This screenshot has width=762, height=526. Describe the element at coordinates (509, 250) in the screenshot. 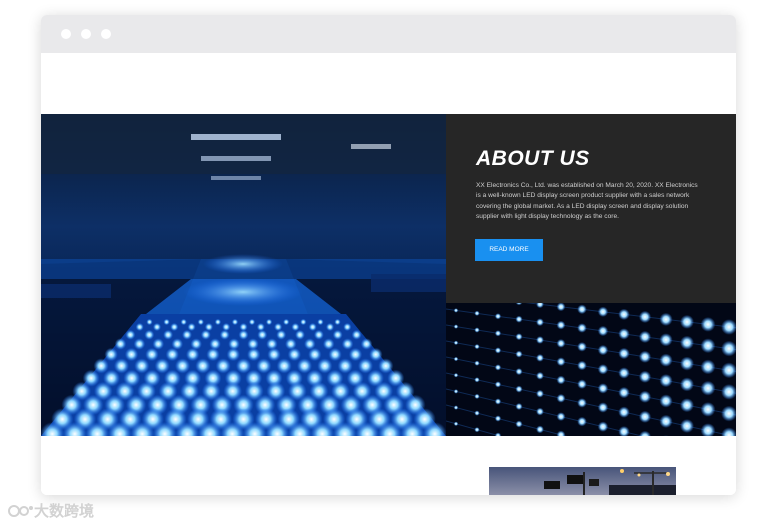

I see `read-more-button: READ MORE` at that location.